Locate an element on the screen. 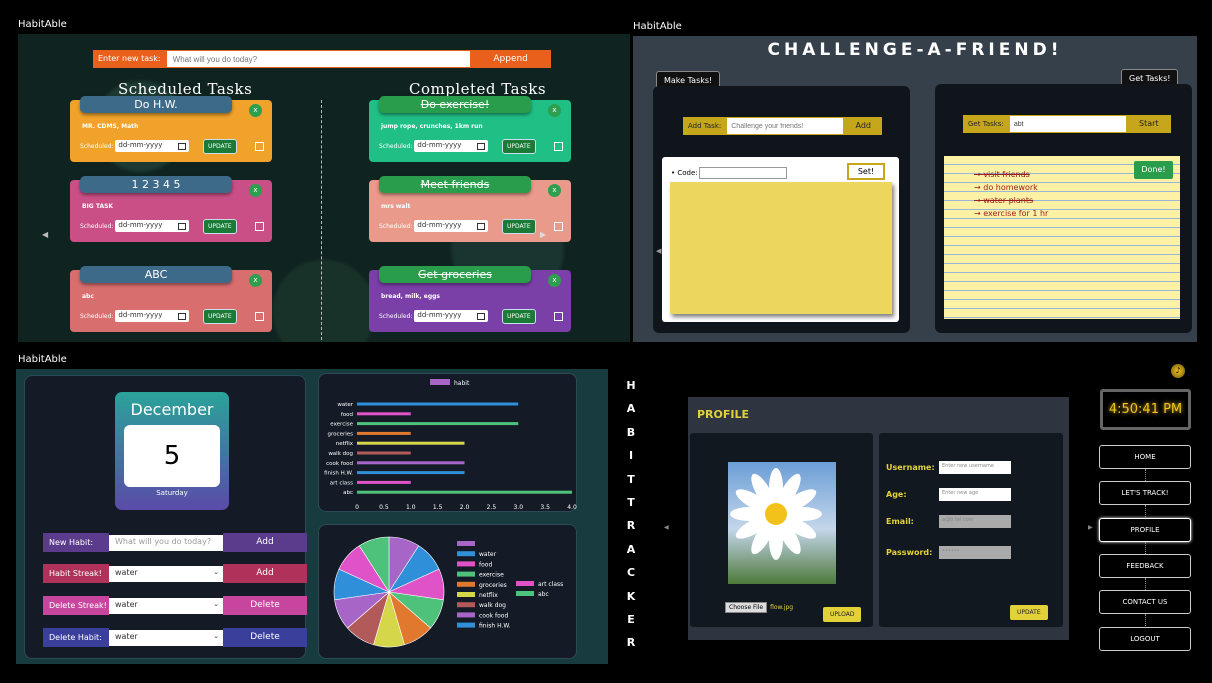 Image resolution: width=1212 pixels, height=683 pixels. received-task-item: → exercise for 1 hr is located at coordinates (1011, 215).